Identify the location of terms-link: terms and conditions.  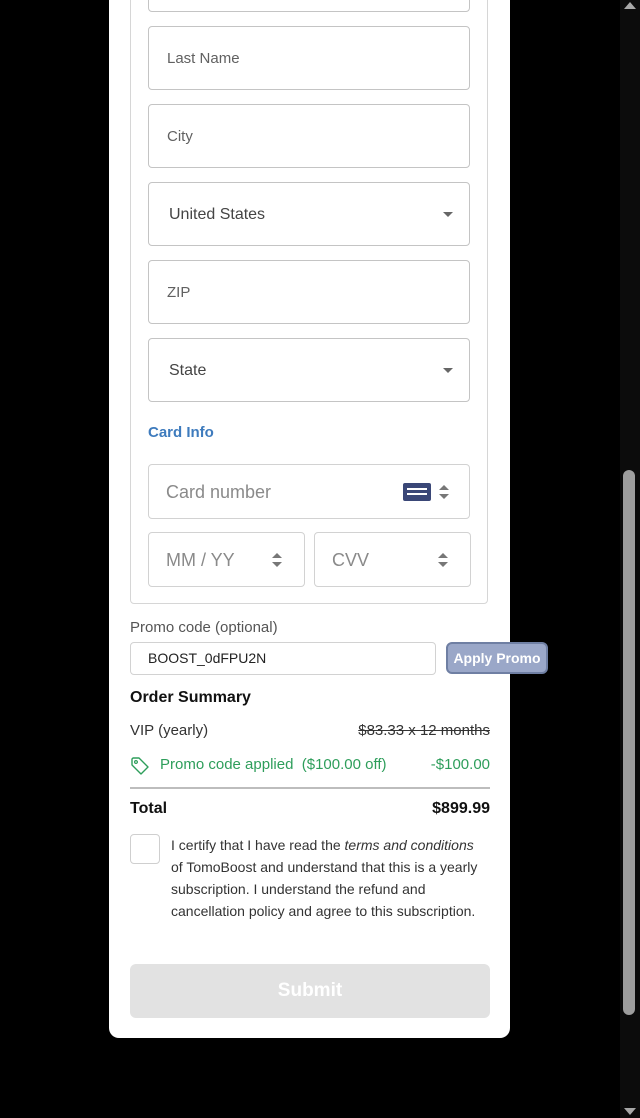
(409, 845).